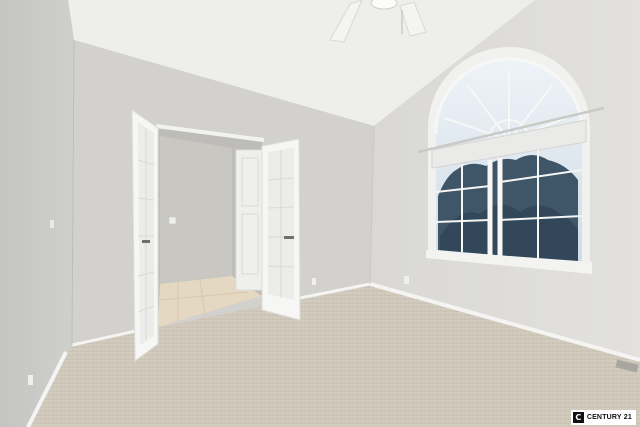 This screenshot has width=640, height=427. I want to click on wall-outlet-left, so click(30, 380).